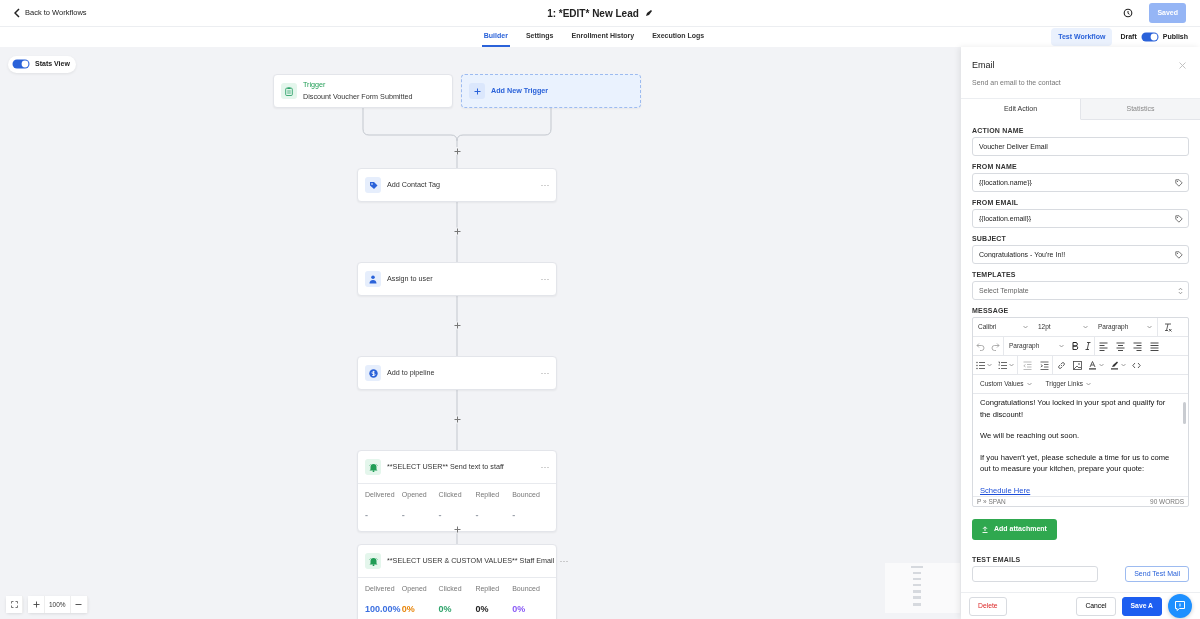 The width and height of the screenshot is (1200, 619). I want to click on publish-toggle, so click(1149, 37).